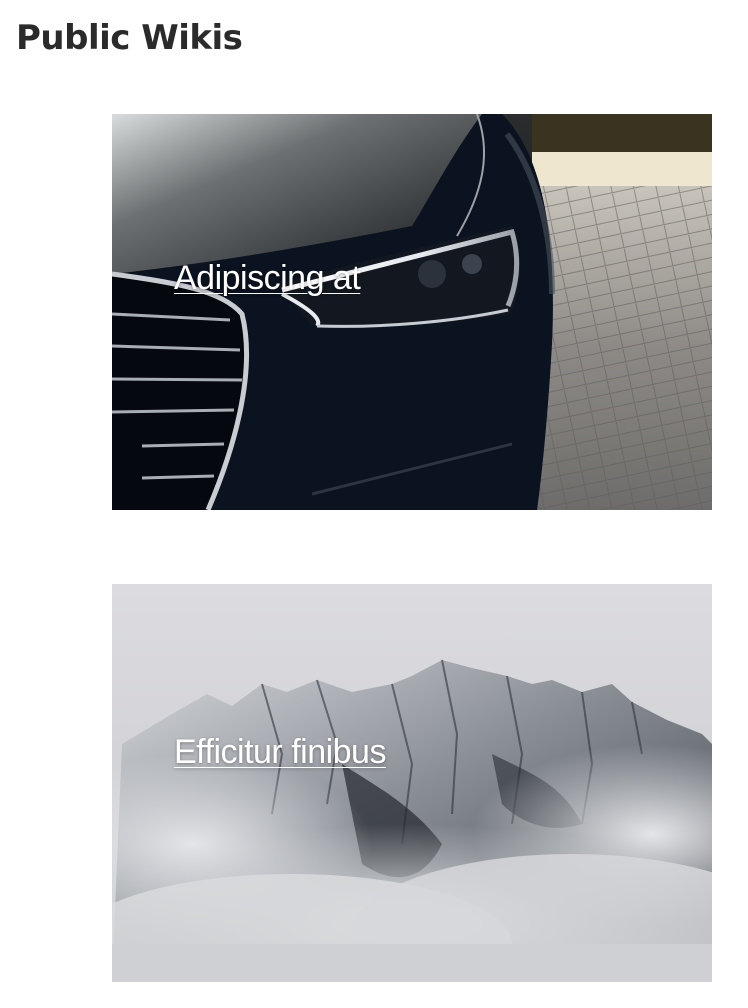 This screenshot has height=1008, width=748. Describe the element at coordinates (280, 752) in the screenshot. I see `wiki-card-title: Efficitur finibus` at that location.